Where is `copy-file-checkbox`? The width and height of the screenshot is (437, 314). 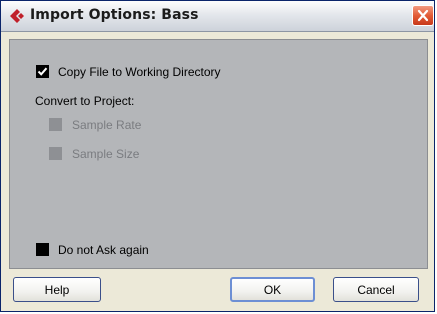 copy-file-checkbox is located at coordinates (42, 71).